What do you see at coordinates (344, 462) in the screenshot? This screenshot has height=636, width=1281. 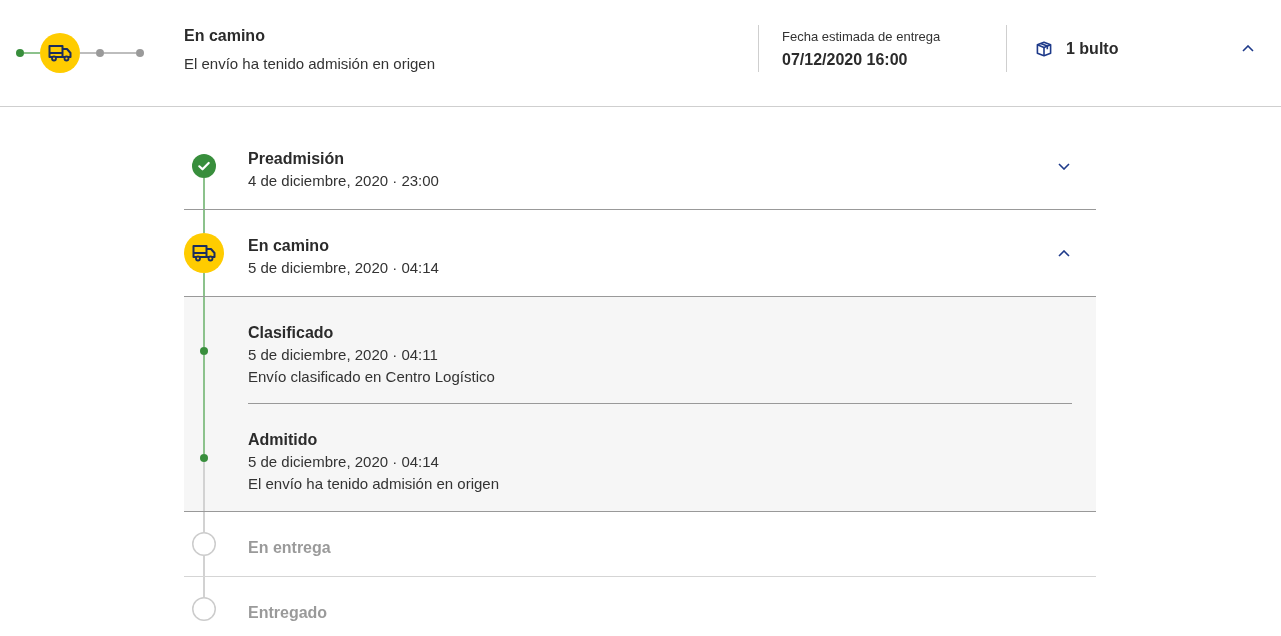 I see `event-date: 5 de diciembre, 2020 · 04:14` at bounding box center [344, 462].